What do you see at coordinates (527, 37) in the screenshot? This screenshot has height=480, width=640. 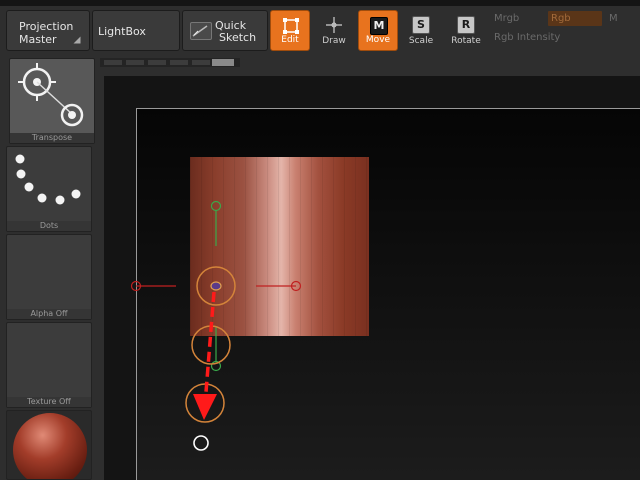 I see `rgb-intensity-slider: Rgb Intensity` at bounding box center [527, 37].